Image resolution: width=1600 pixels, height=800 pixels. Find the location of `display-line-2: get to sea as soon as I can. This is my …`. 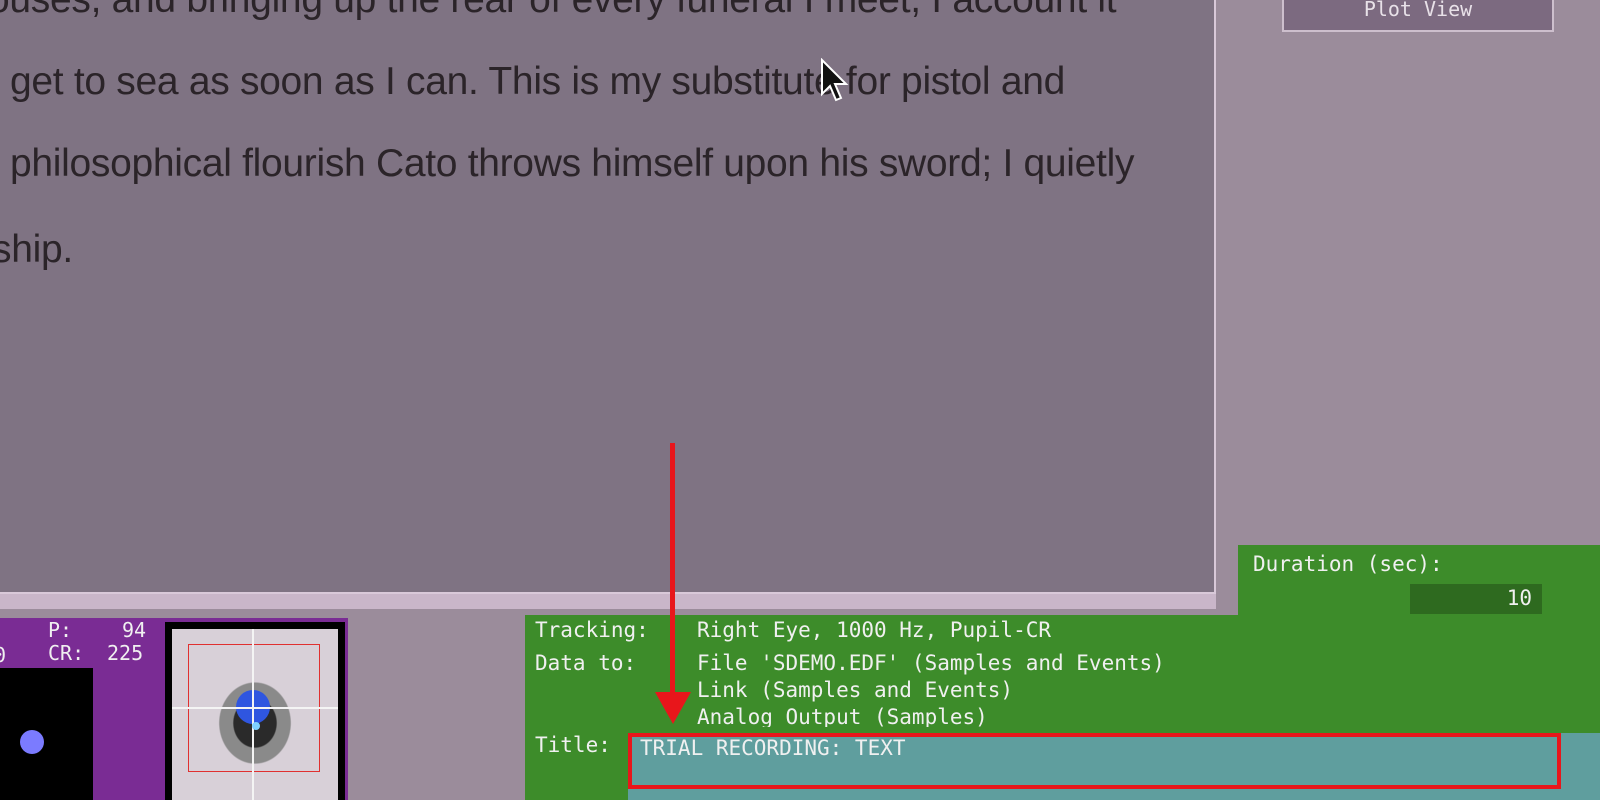

display-line-2: get to sea as soon as I can. This is my … is located at coordinates (538, 81).